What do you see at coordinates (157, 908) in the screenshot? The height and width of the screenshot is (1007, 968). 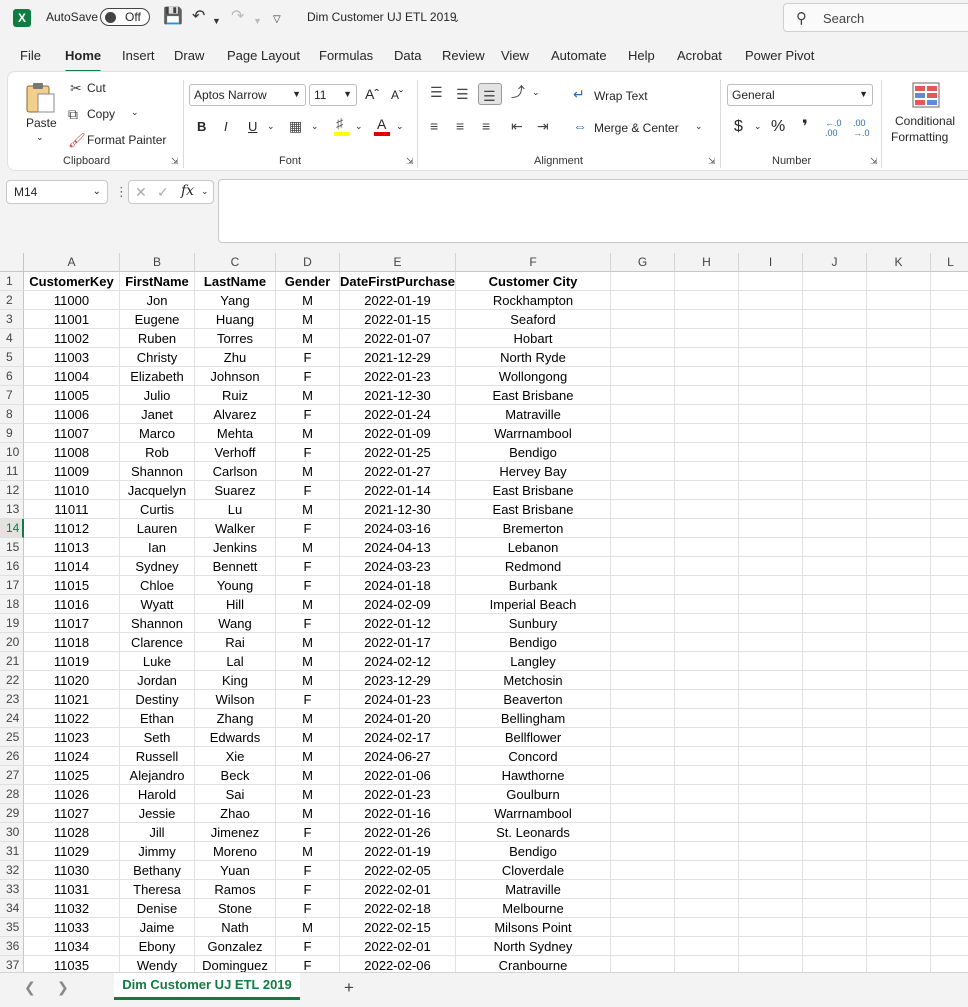 I see `table-cell: Denise` at bounding box center [157, 908].